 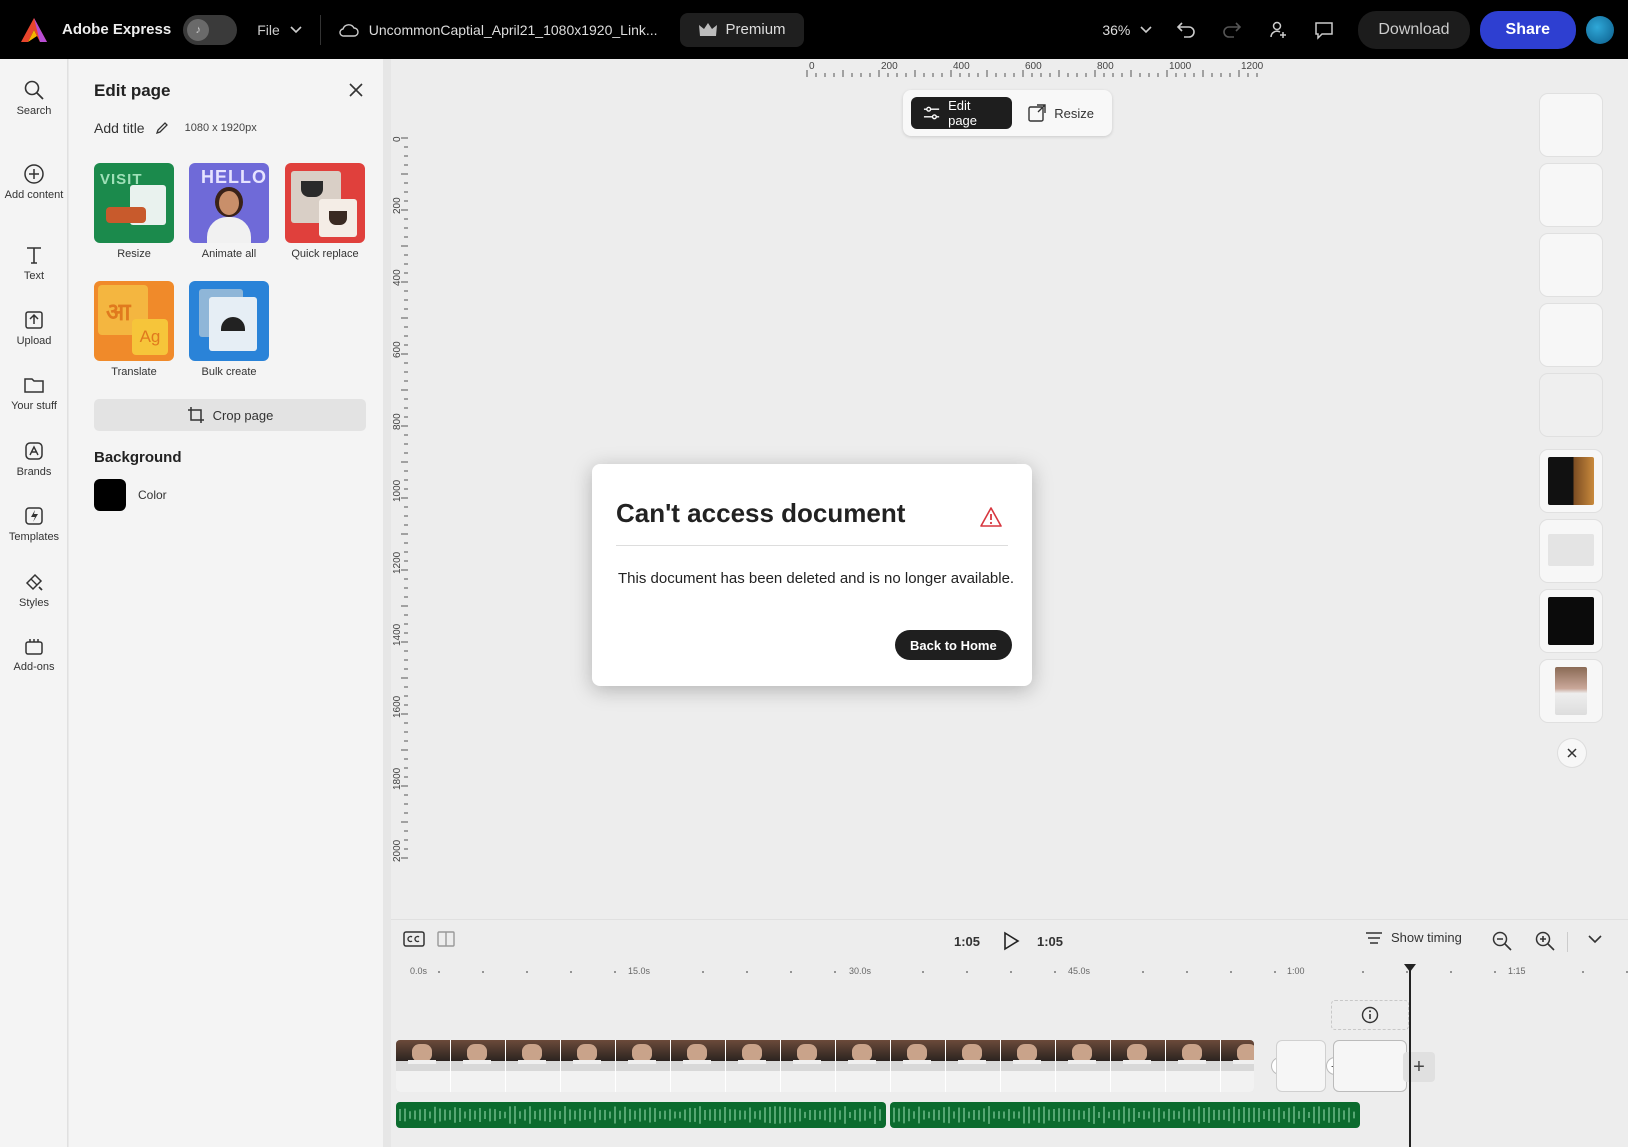 I want to click on rail-item-your-stuff: Your stuff, so click(x=34, y=393).